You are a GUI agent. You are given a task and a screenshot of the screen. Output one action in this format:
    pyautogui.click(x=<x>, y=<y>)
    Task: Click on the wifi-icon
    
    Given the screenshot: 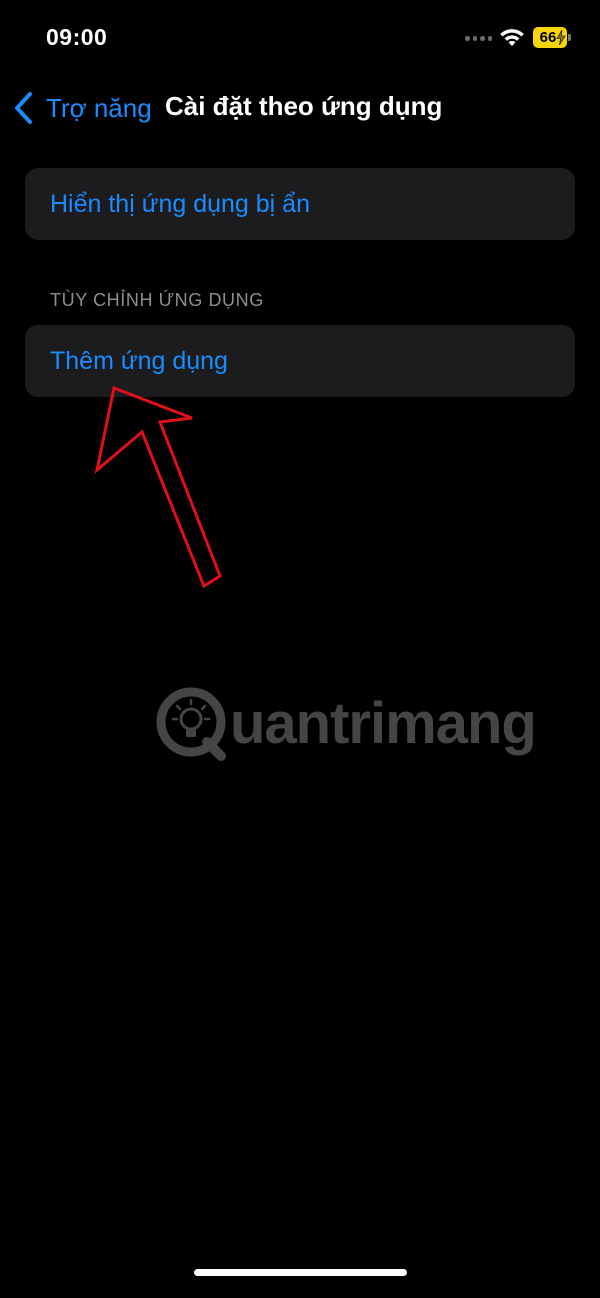 What is the action you would take?
    pyautogui.click(x=512, y=37)
    